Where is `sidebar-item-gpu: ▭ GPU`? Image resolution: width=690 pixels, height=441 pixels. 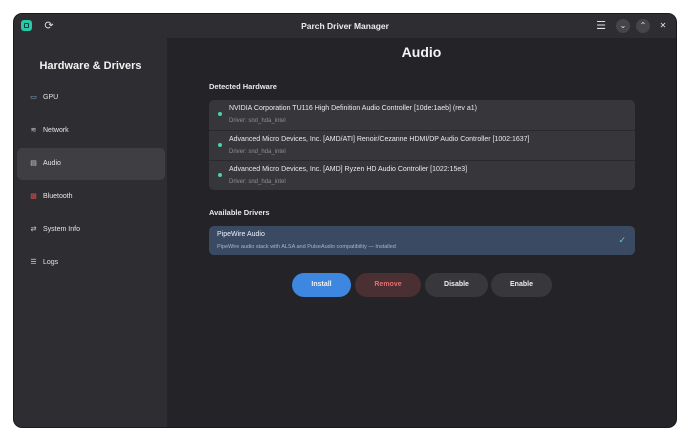
sidebar-item-gpu: ▭ GPU is located at coordinates (91, 98).